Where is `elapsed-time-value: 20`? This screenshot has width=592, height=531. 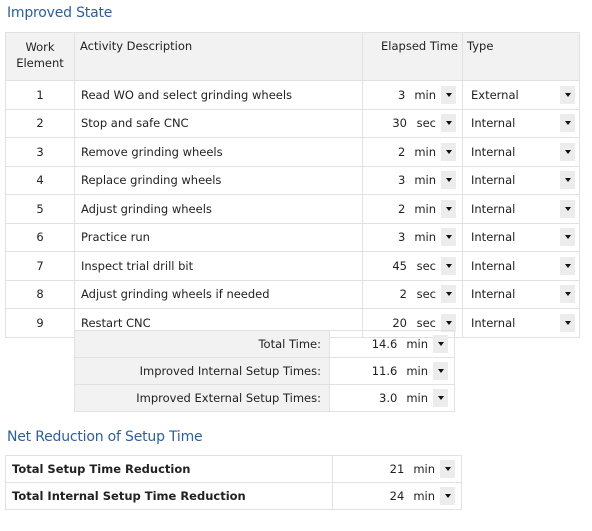
elapsed-time-value: 20 is located at coordinates (399, 323).